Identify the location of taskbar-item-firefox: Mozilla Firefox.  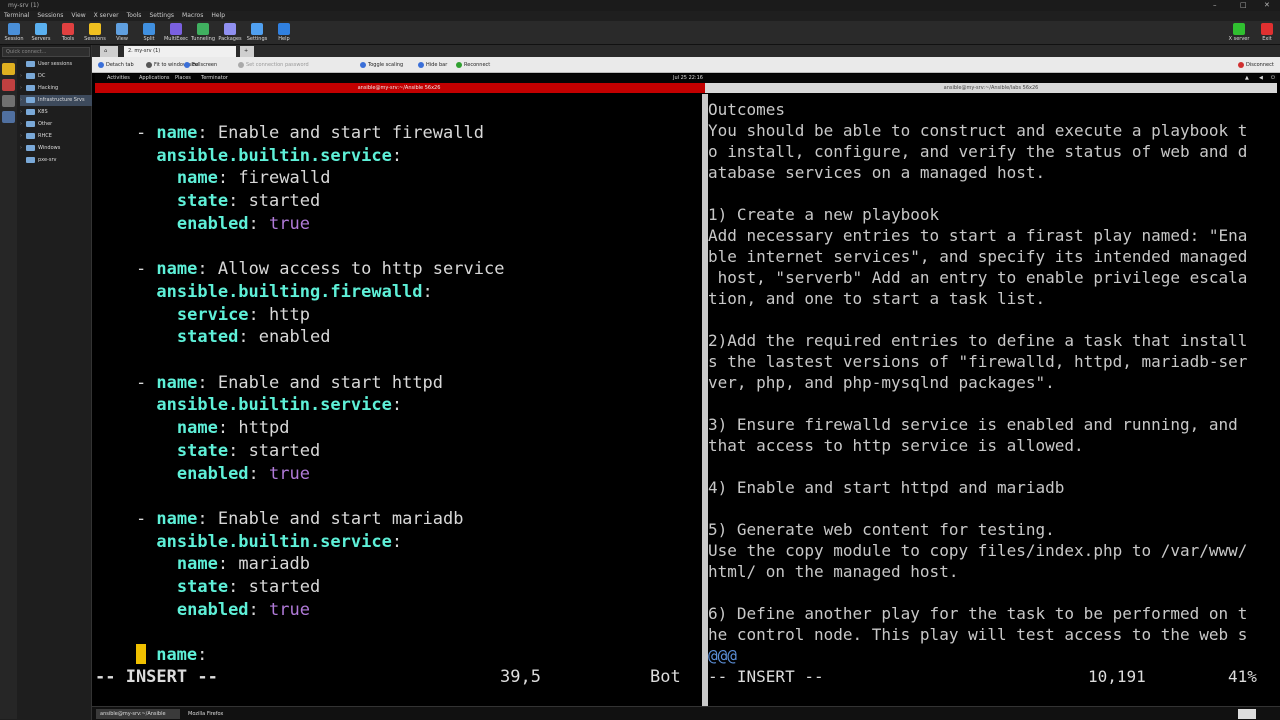
(219, 714).